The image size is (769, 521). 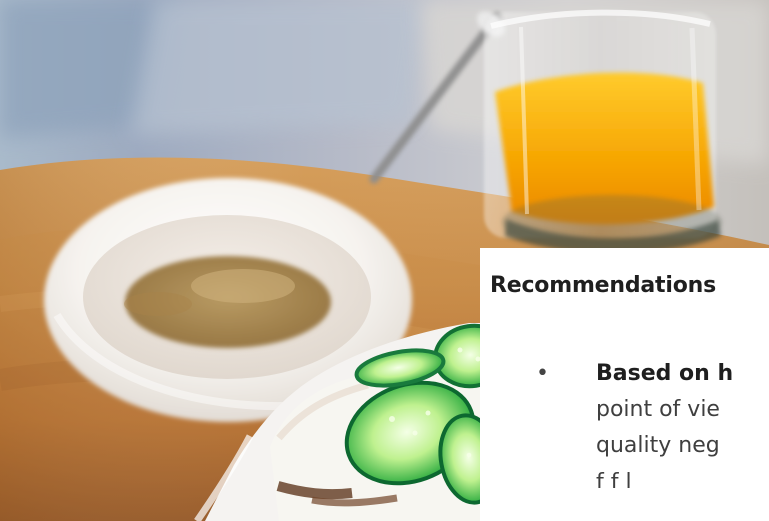 What do you see at coordinates (603, 285) in the screenshot?
I see `section-title: Recommendations` at bounding box center [603, 285].